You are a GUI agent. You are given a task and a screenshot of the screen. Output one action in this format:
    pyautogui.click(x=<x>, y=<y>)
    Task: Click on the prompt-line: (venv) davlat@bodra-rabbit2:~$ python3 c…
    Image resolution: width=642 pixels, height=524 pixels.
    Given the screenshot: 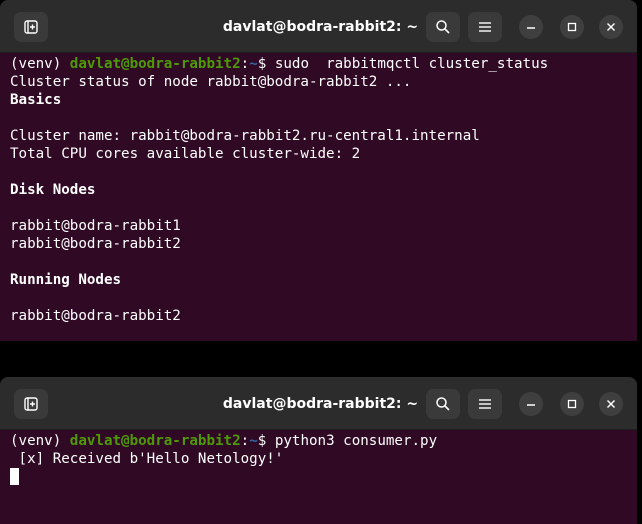 What is the action you would take?
    pyautogui.click(x=318, y=441)
    